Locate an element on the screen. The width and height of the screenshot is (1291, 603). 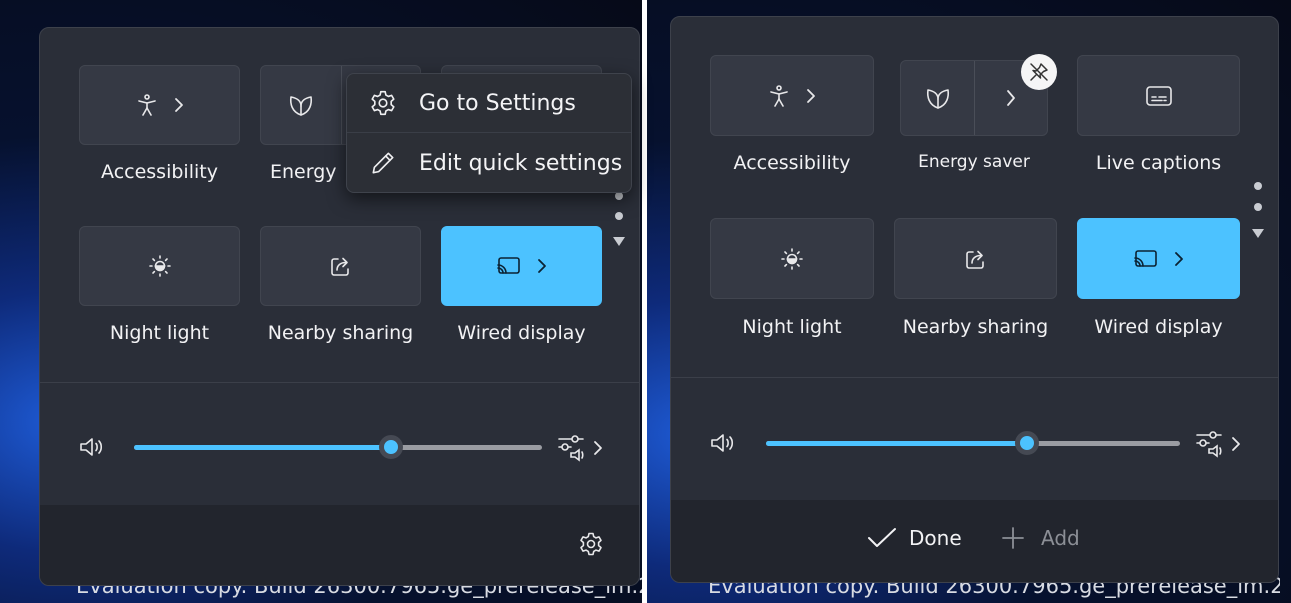
checkmark-icon is located at coordinates (882, 537).